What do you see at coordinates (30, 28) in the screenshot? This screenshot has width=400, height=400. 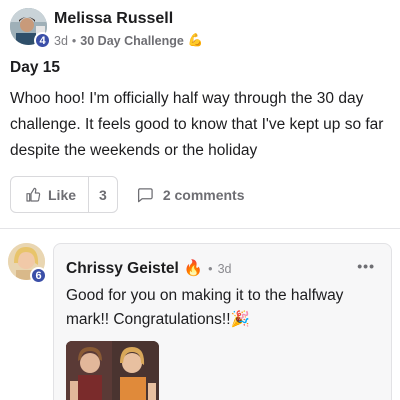 I see `author-avatar-wrap: 4` at bounding box center [30, 28].